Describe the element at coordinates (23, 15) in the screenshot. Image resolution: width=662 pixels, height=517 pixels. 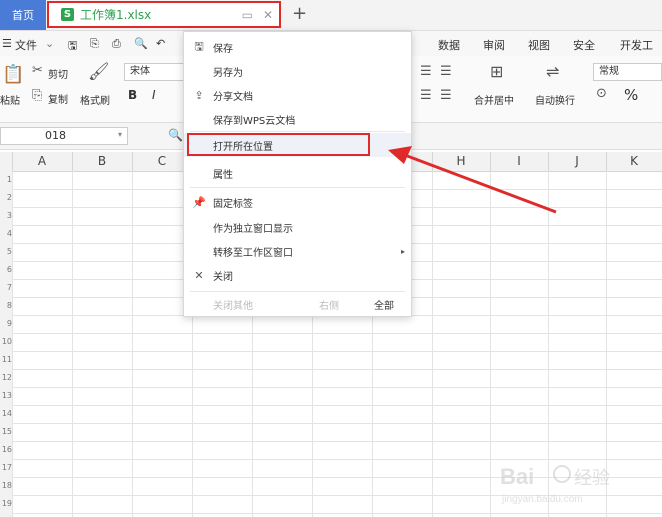
I see `tab-home: 首页` at that location.